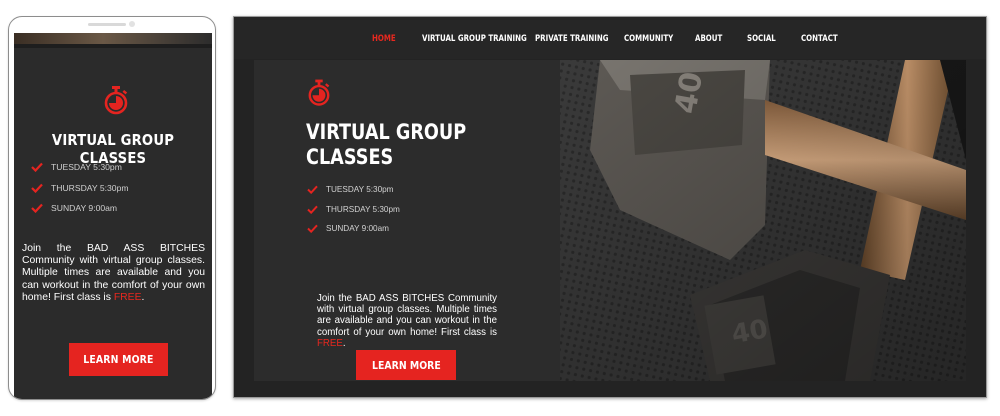 This screenshot has width=1000, height=416. What do you see at coordinates (708, 38) in the screenshot?
I see `nav-item-about: ABOUT` at bounding box center [708, 38].